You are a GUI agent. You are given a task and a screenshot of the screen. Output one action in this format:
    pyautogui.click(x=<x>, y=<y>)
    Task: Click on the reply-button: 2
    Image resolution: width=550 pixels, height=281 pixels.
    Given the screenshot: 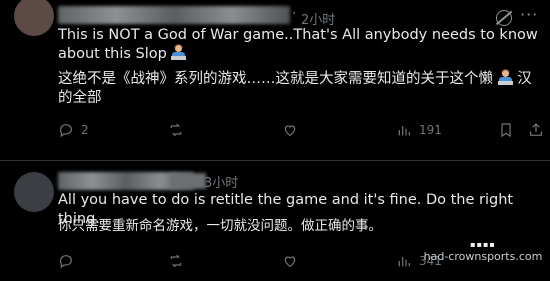 What is the action you would take?
    pyautogui.click(x=73, y=130)
    